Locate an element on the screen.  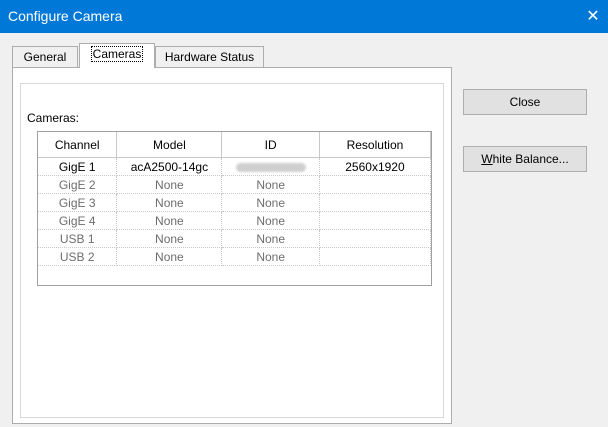
tab-hardware-status: Hardware Status is located at coordinates (209, 57).